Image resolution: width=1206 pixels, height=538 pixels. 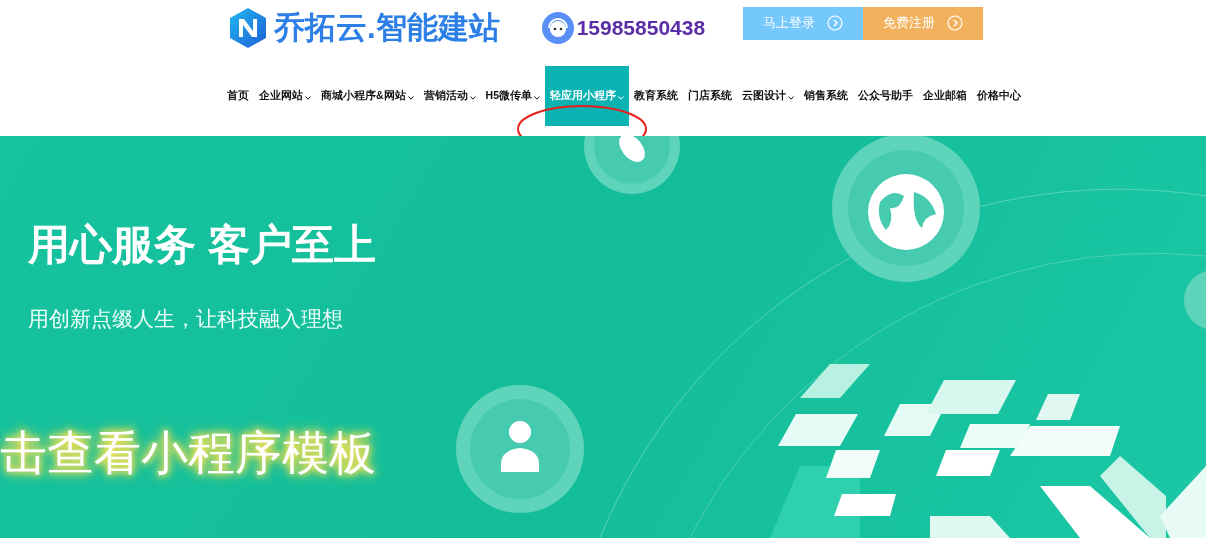 I want to click on nav-item: 云图设计, so click(x=768, y=96).